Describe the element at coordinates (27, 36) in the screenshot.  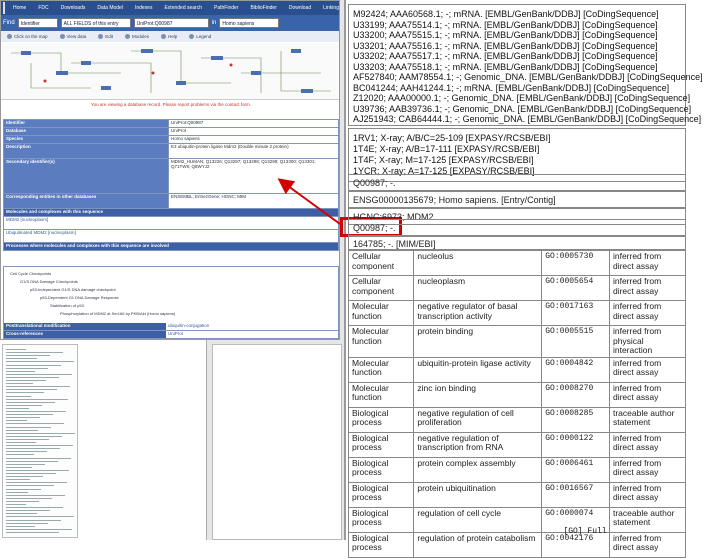
I see `toolbar-item: Click on the map` at that location.